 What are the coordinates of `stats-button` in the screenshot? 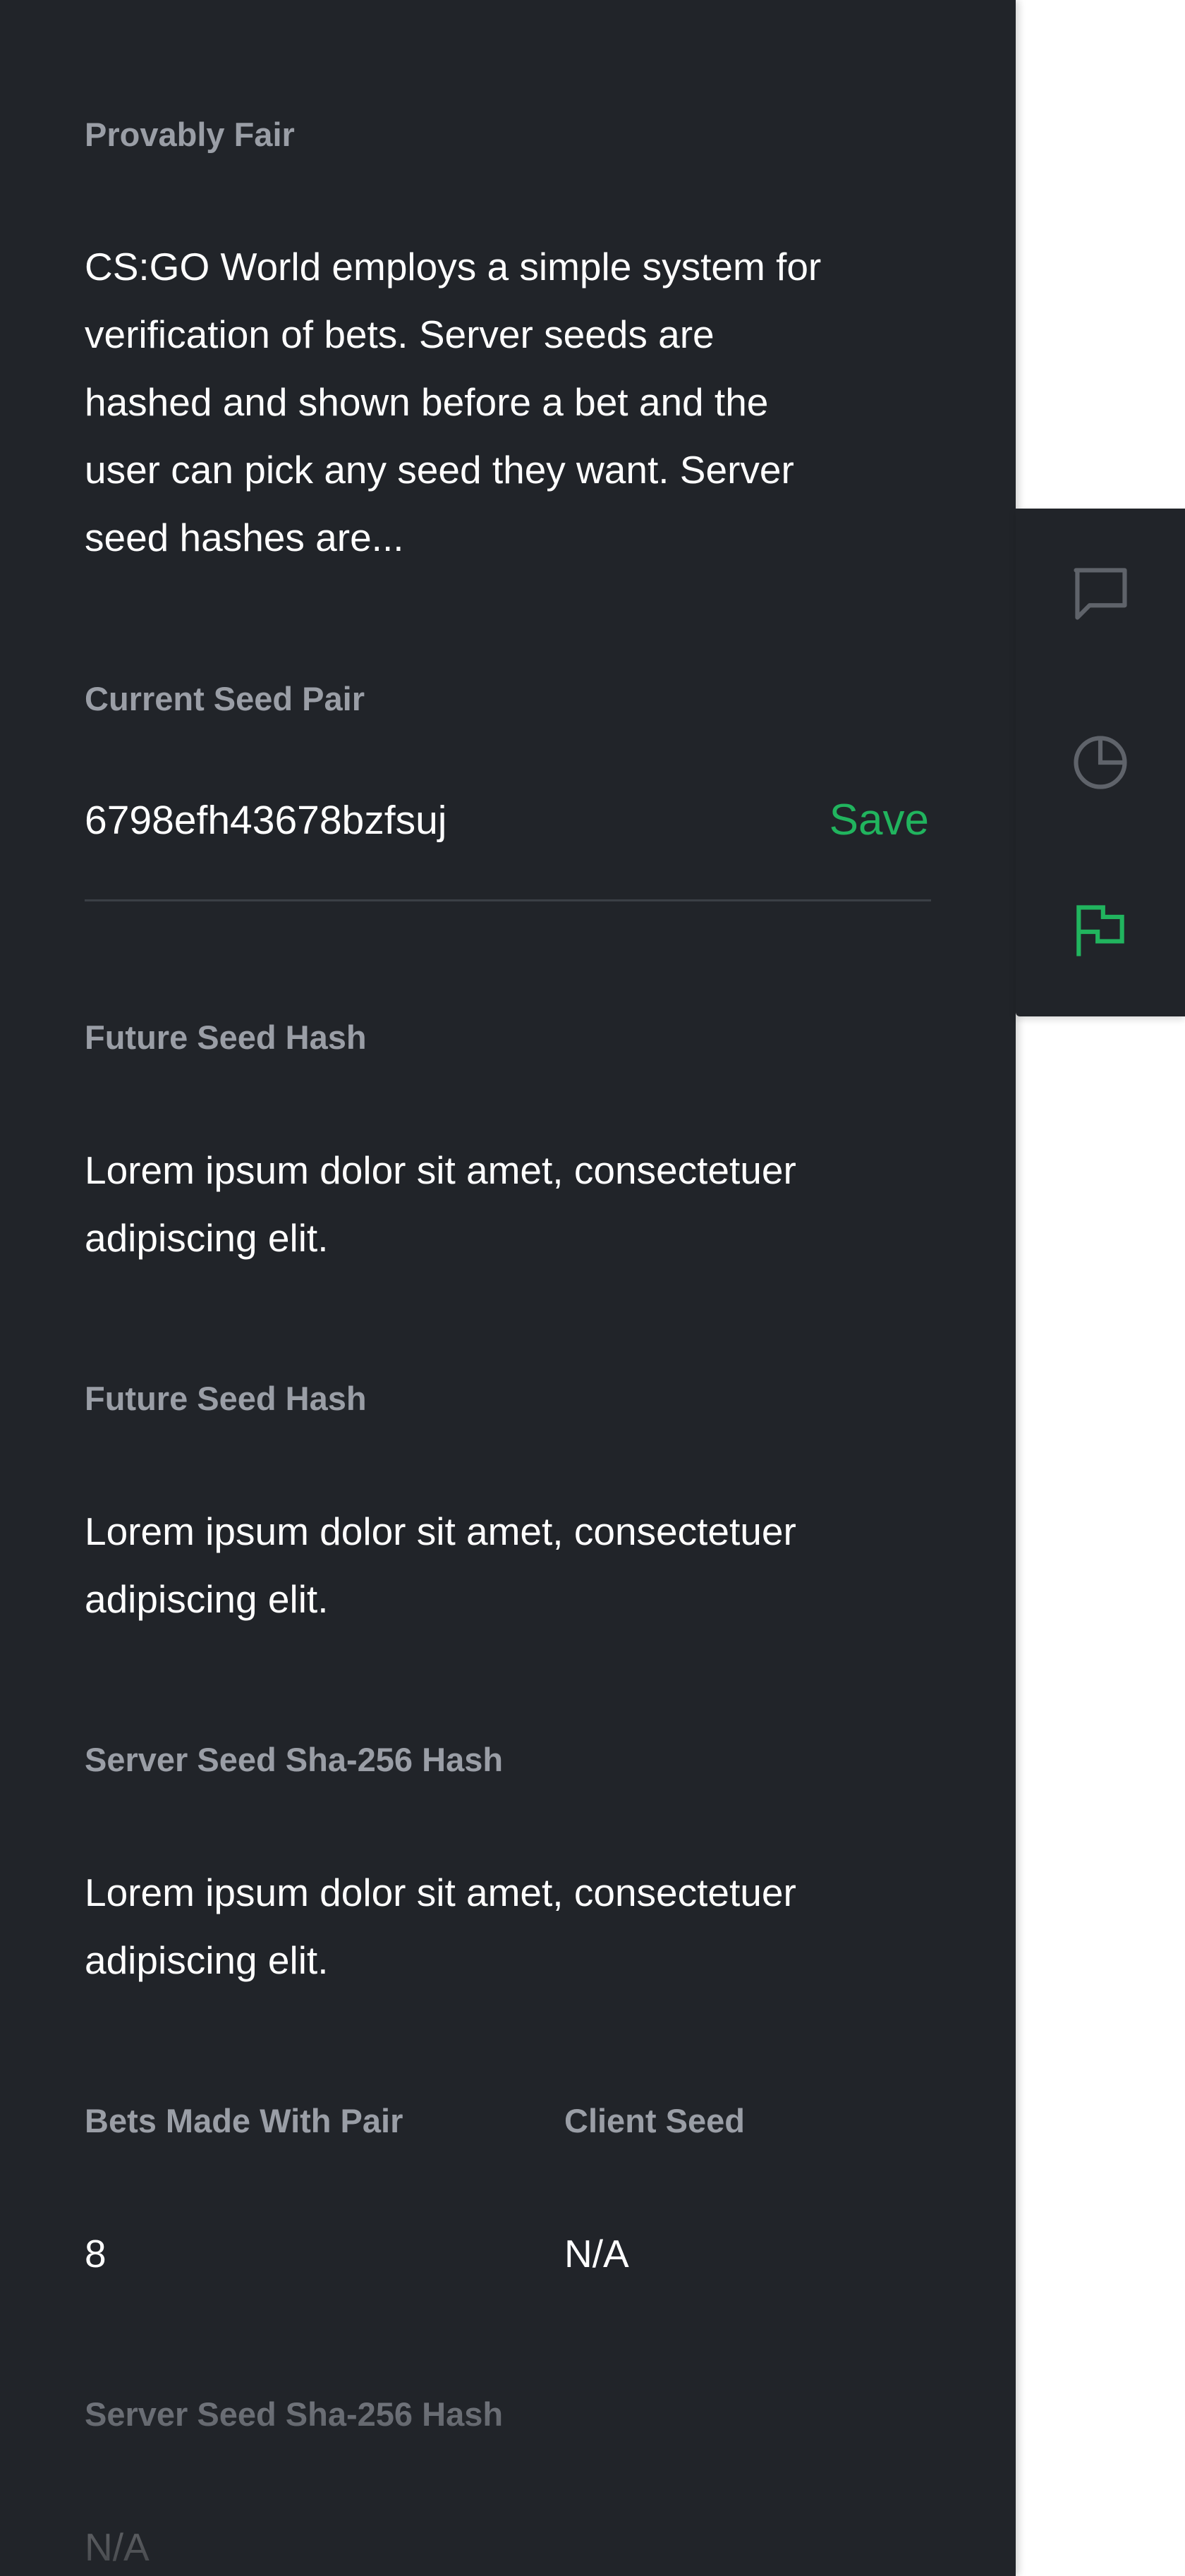 It's located at (1101, 762).